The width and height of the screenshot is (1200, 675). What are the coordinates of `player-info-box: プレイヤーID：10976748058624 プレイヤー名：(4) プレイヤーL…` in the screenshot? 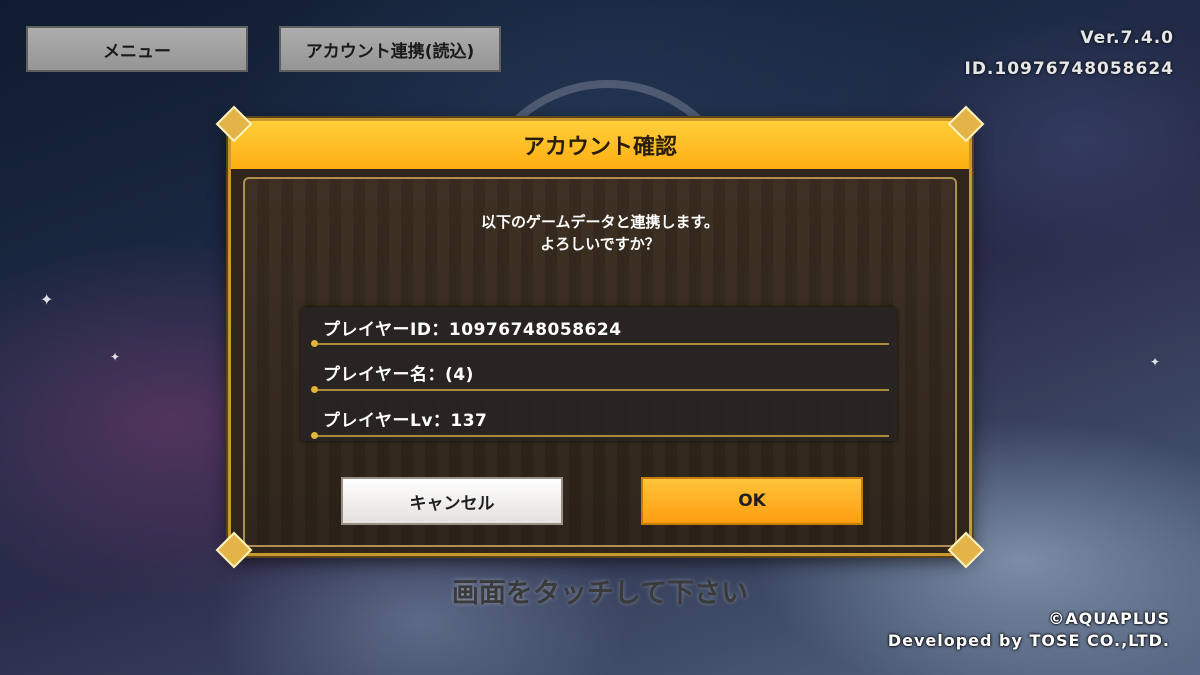 It's located at (599, 374).